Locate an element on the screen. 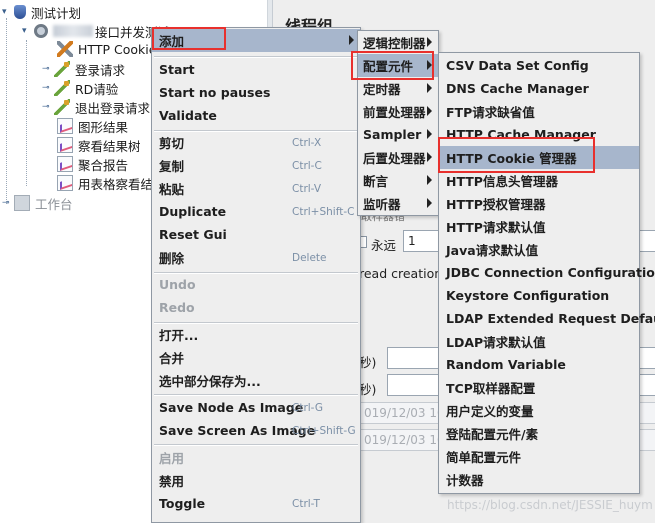 Image resolution: width=655 pixels, height=523 pixels. config-item: JDBC Connection Configuration is located at coordinates (547, 272).